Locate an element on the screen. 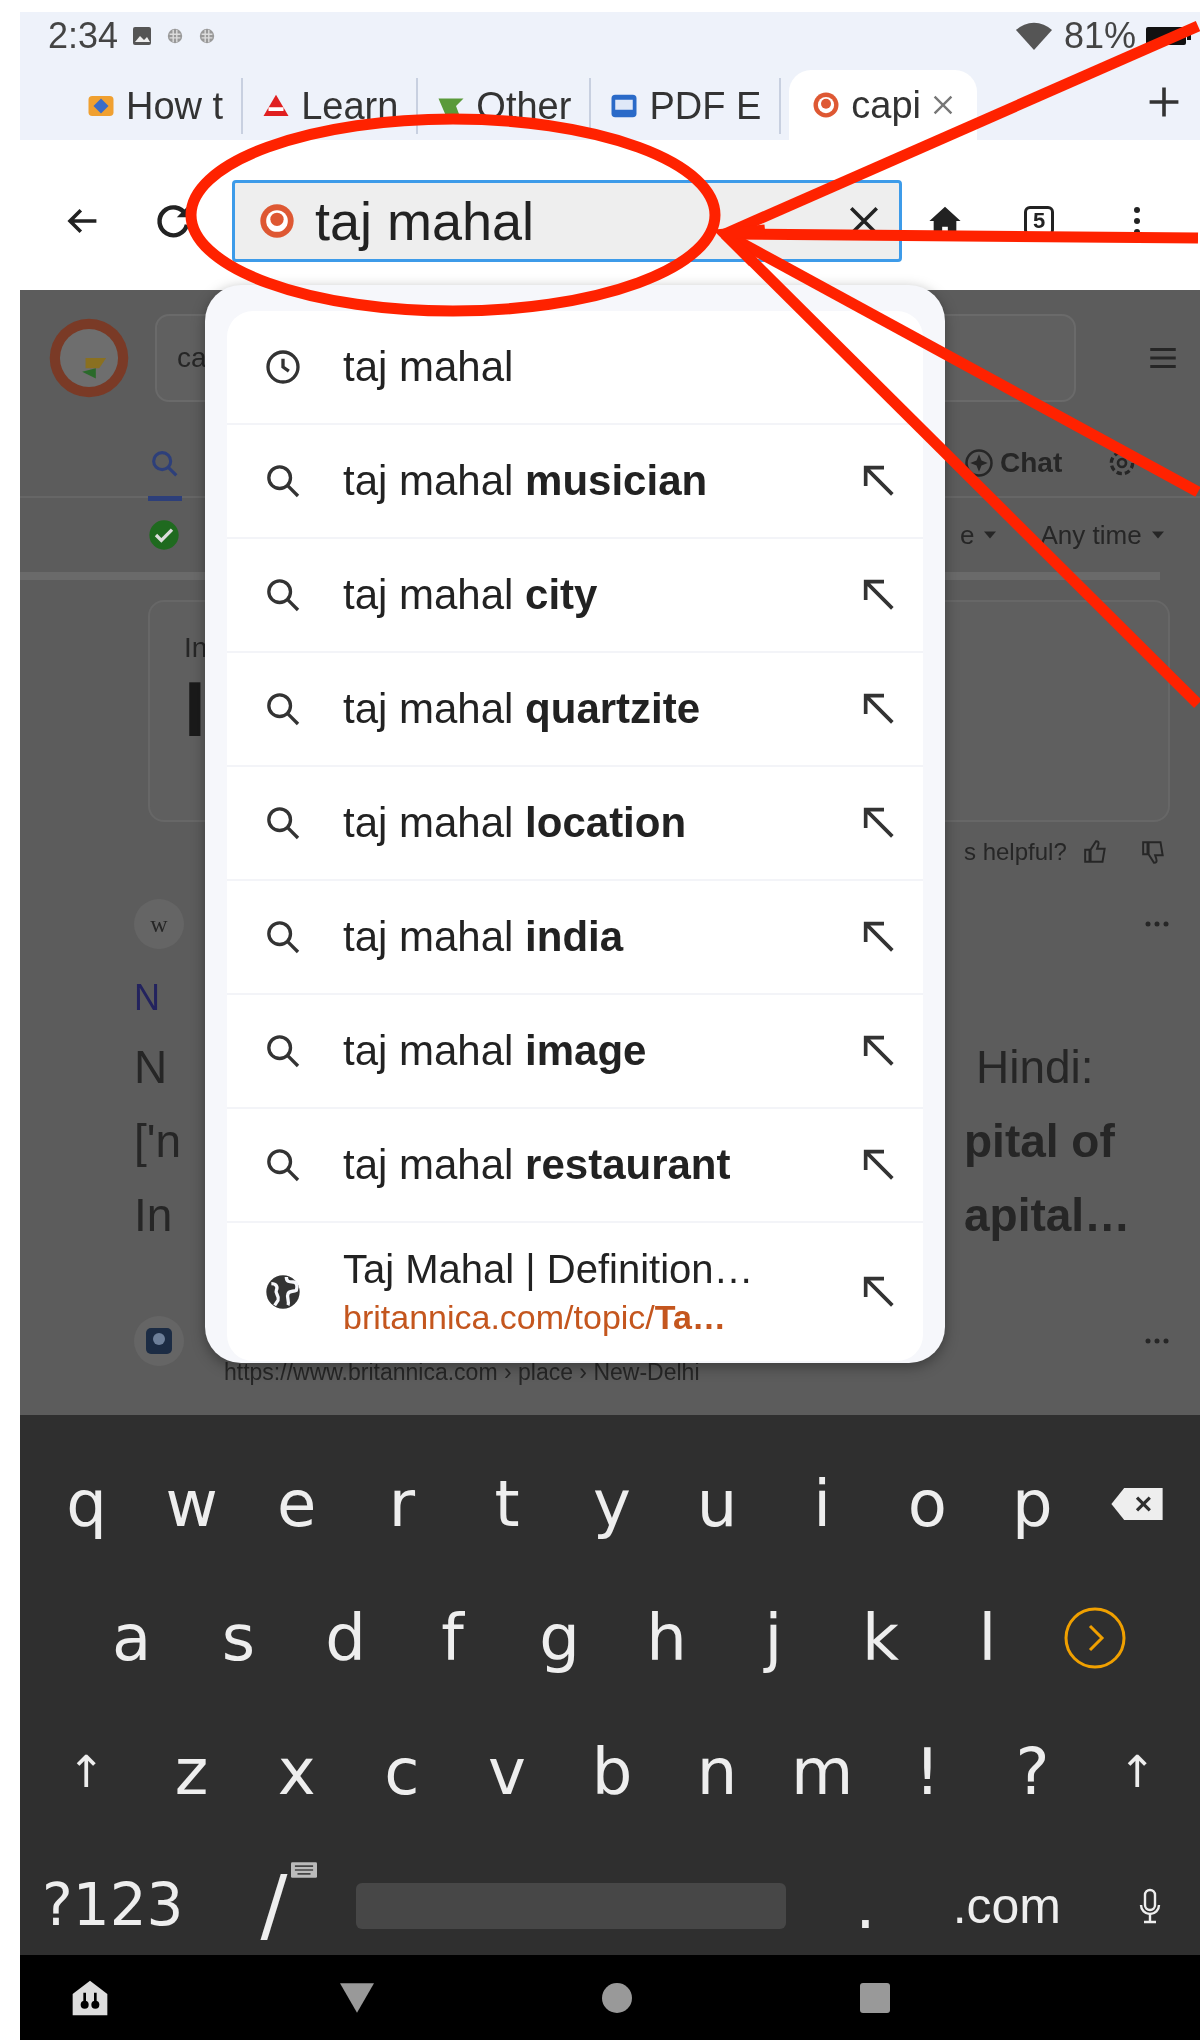 This screenshot has width=1200, height=2040. keyboard-icon is located at coordinates (304, 1870).